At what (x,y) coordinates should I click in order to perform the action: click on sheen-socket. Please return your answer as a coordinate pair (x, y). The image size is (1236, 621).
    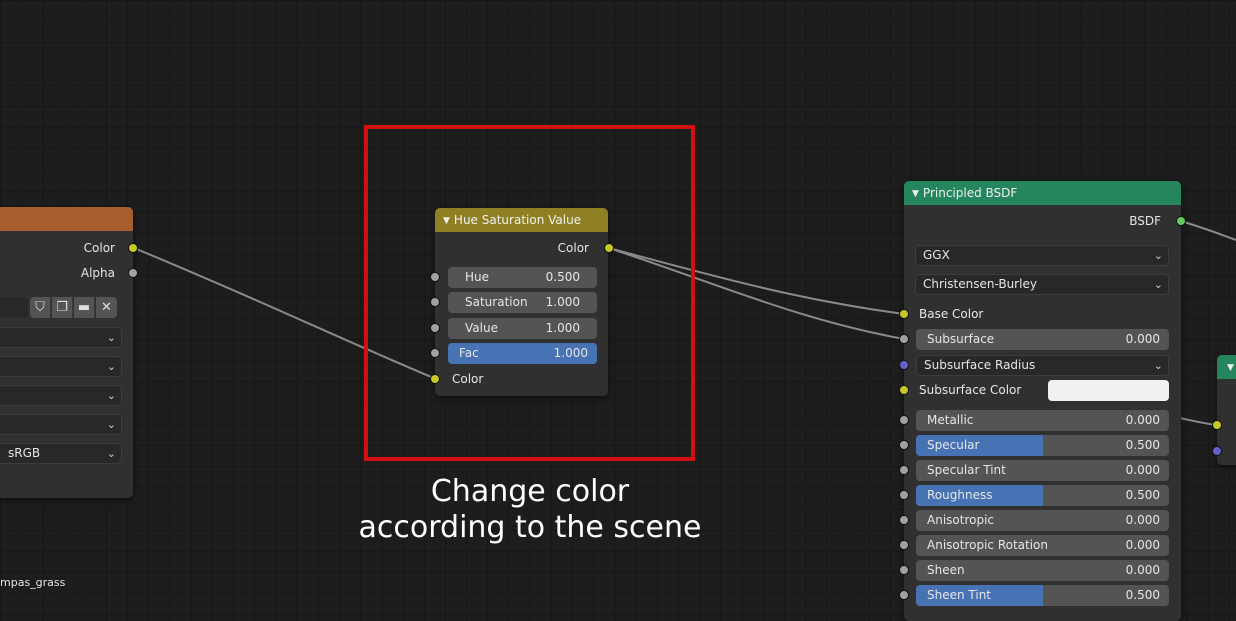
    Looking at the image, I should click on (904, 570).